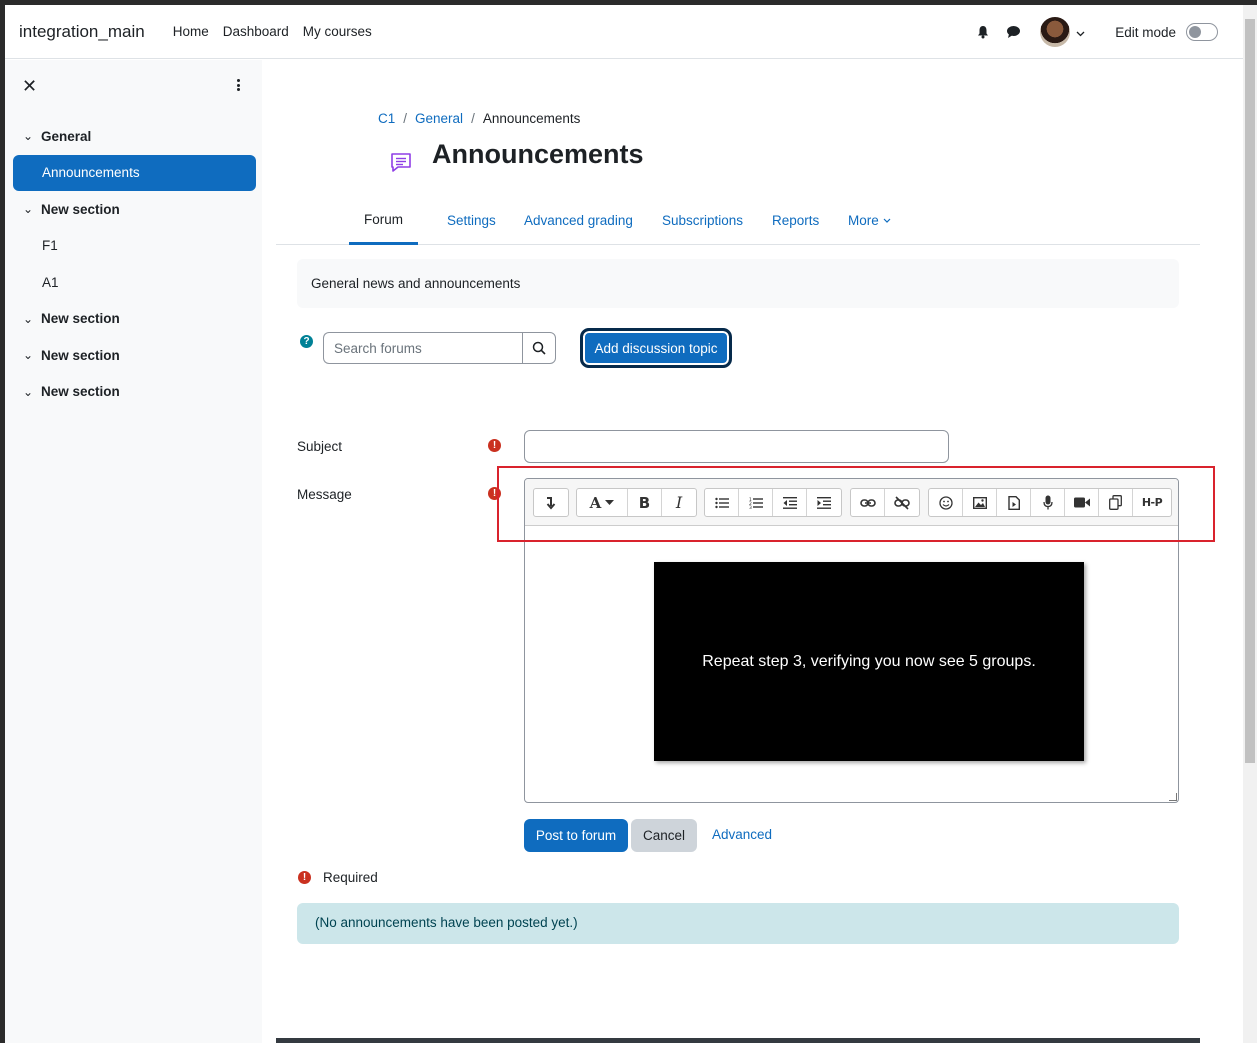 The image size is (1257, 1043). I want to click on site-name: integration_main, so click(82, 32).